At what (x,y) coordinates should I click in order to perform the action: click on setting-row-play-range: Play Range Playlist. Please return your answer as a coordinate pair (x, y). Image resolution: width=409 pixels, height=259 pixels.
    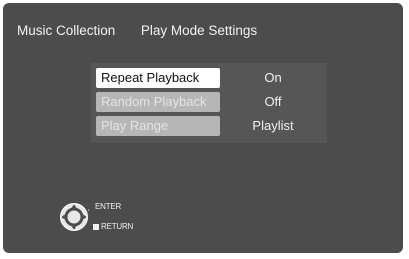
    Looking at the image, I should click on (209, 127).